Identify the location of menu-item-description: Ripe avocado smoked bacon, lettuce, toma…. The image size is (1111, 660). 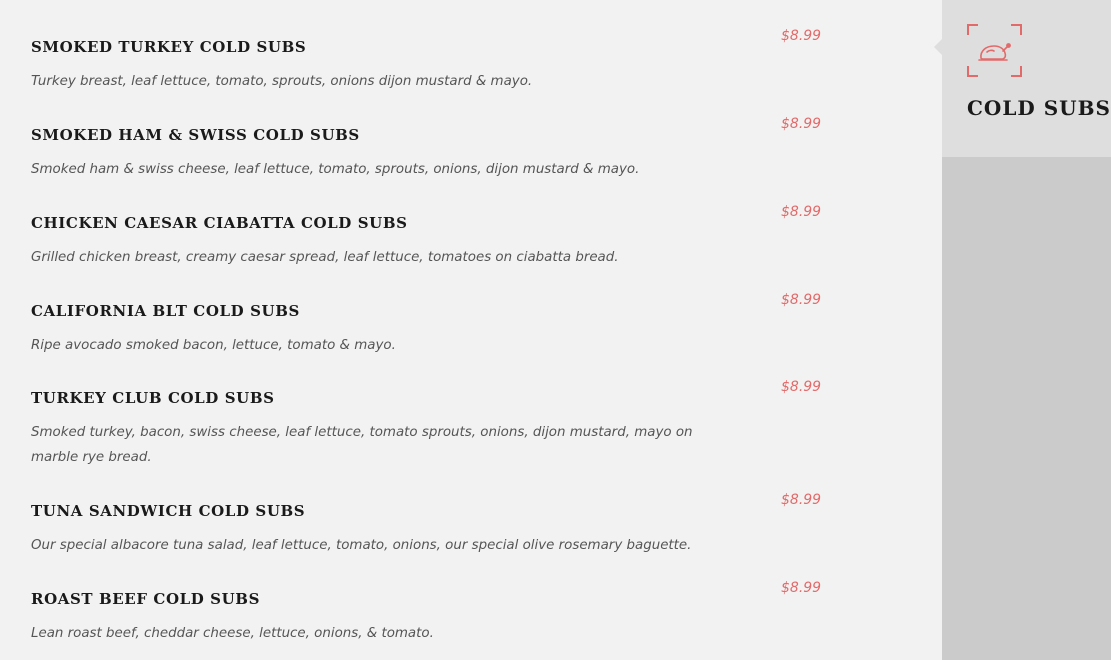
(213, 345).